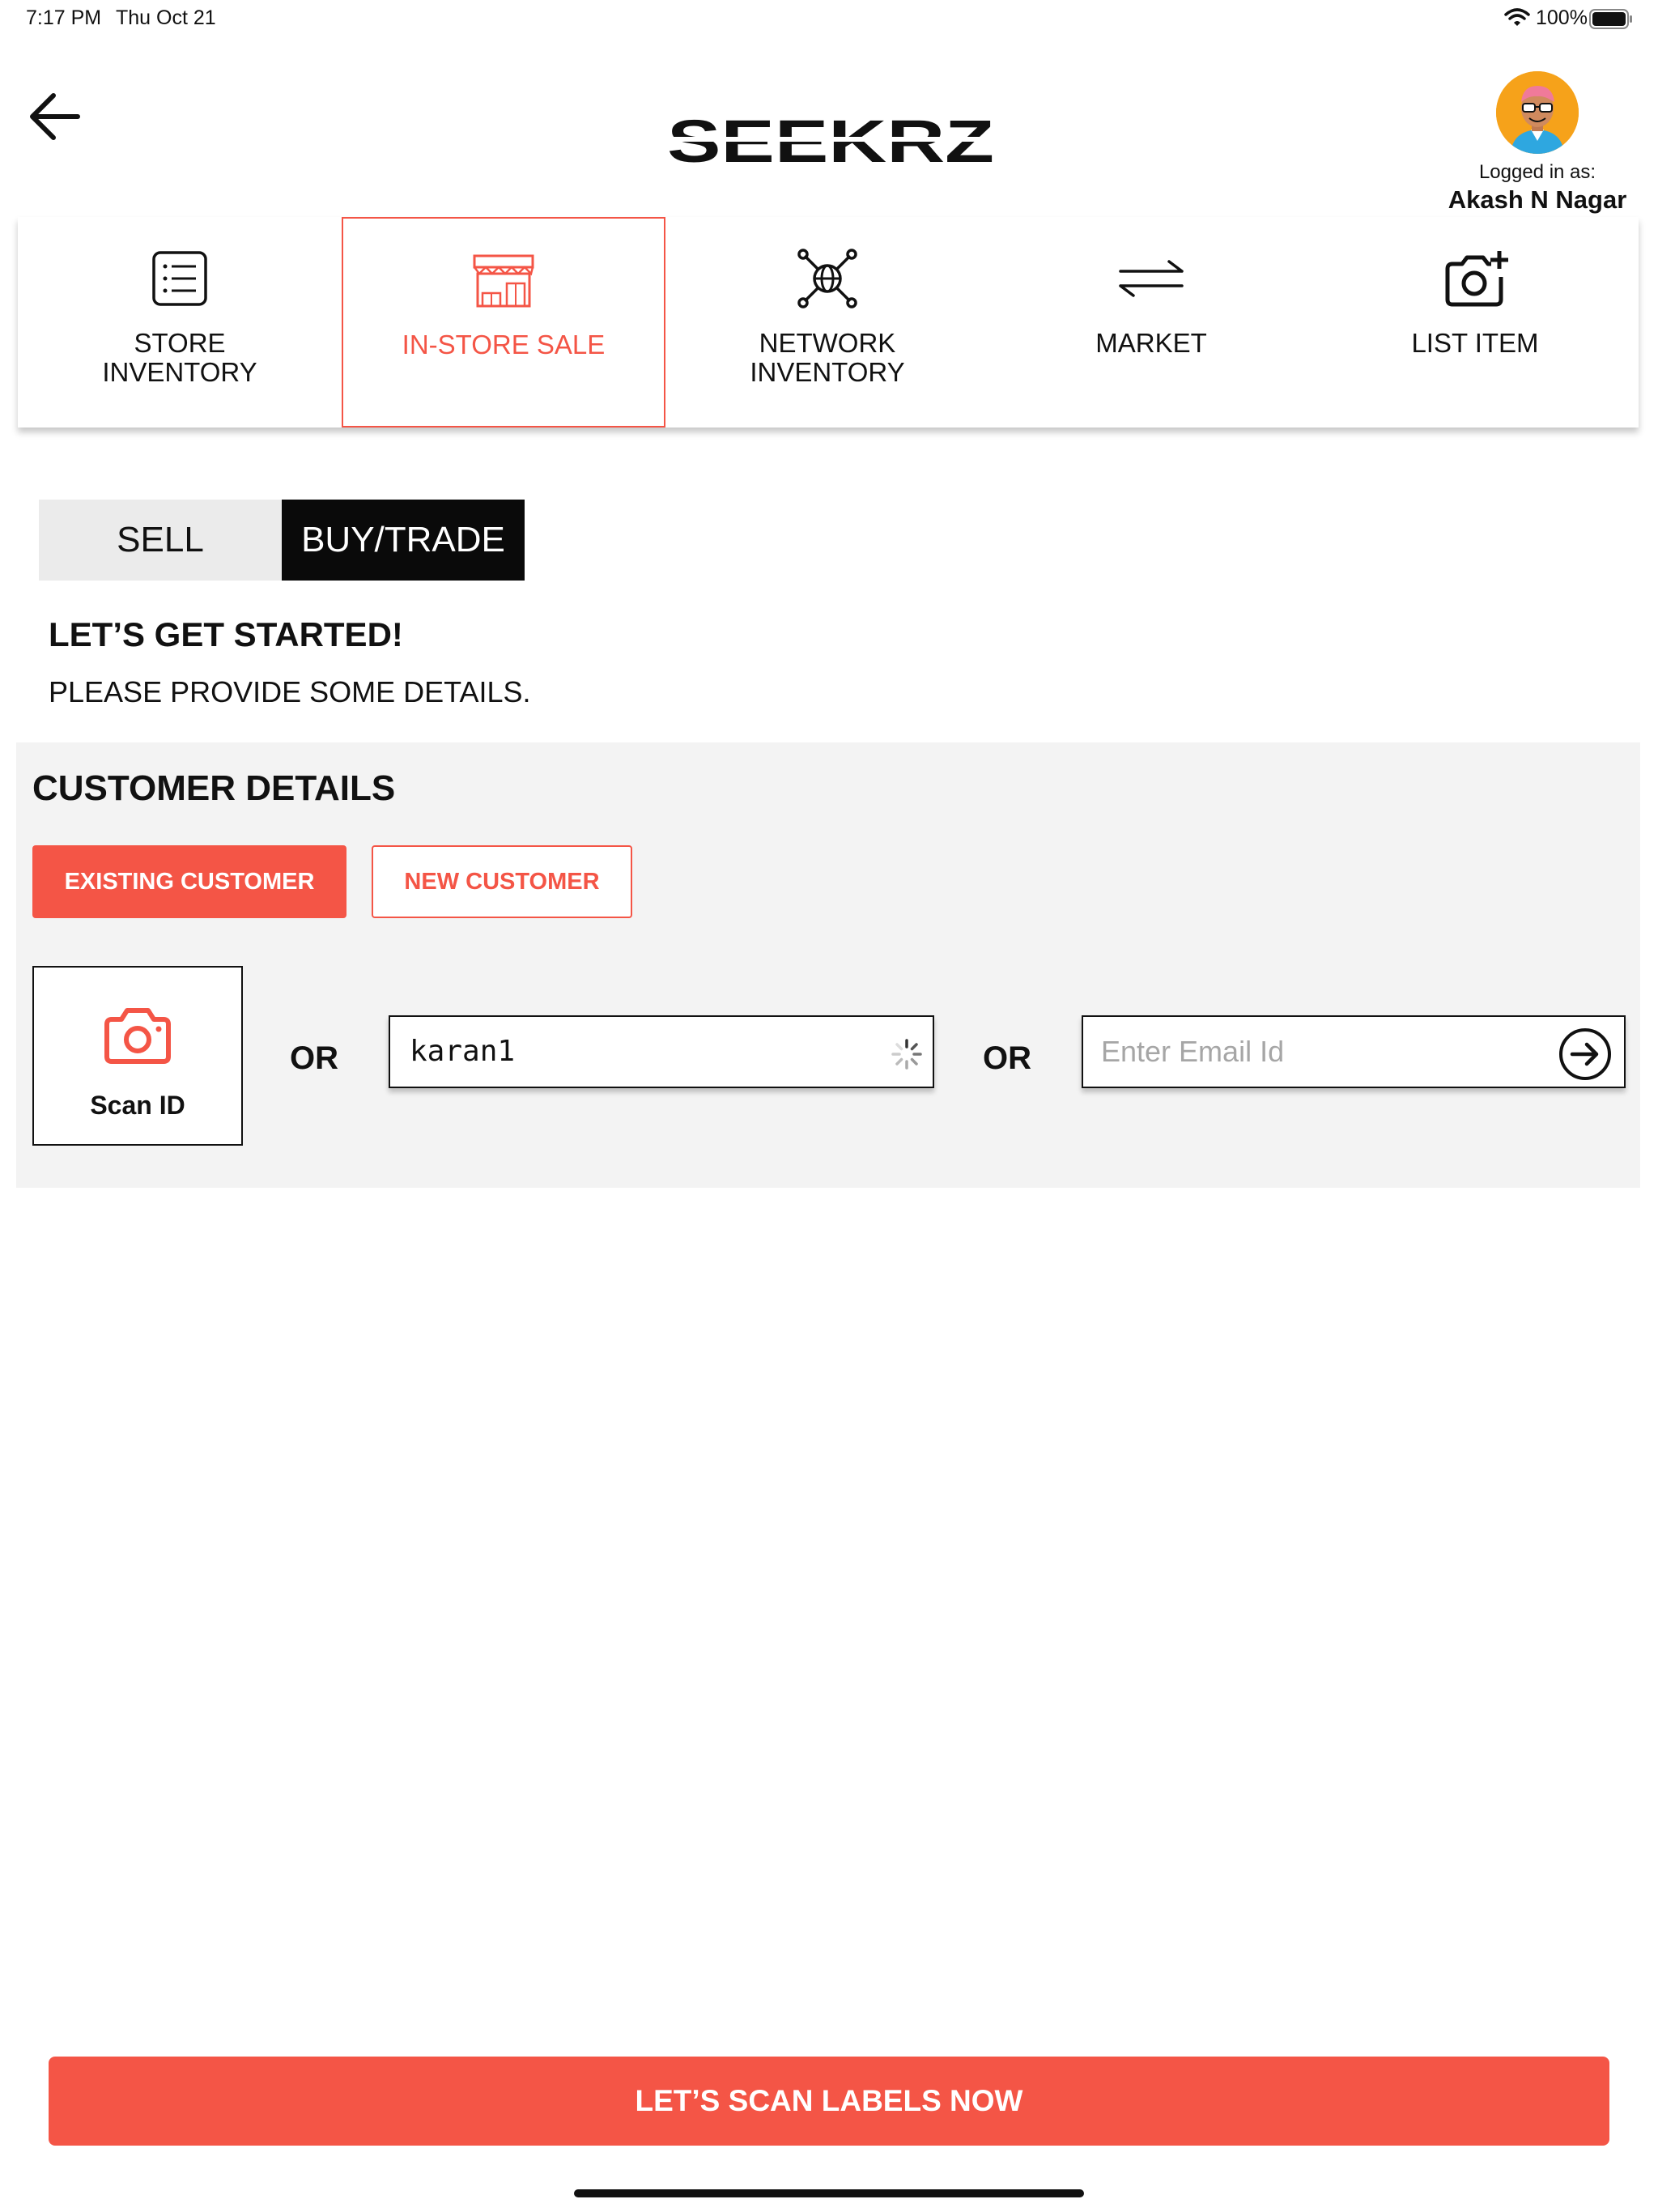 Image resolution: width=1658 pixels, height=2212 pixels. Describe the element at coordinates (179, 278) in the screenshot. I see `list-icon` at that location.